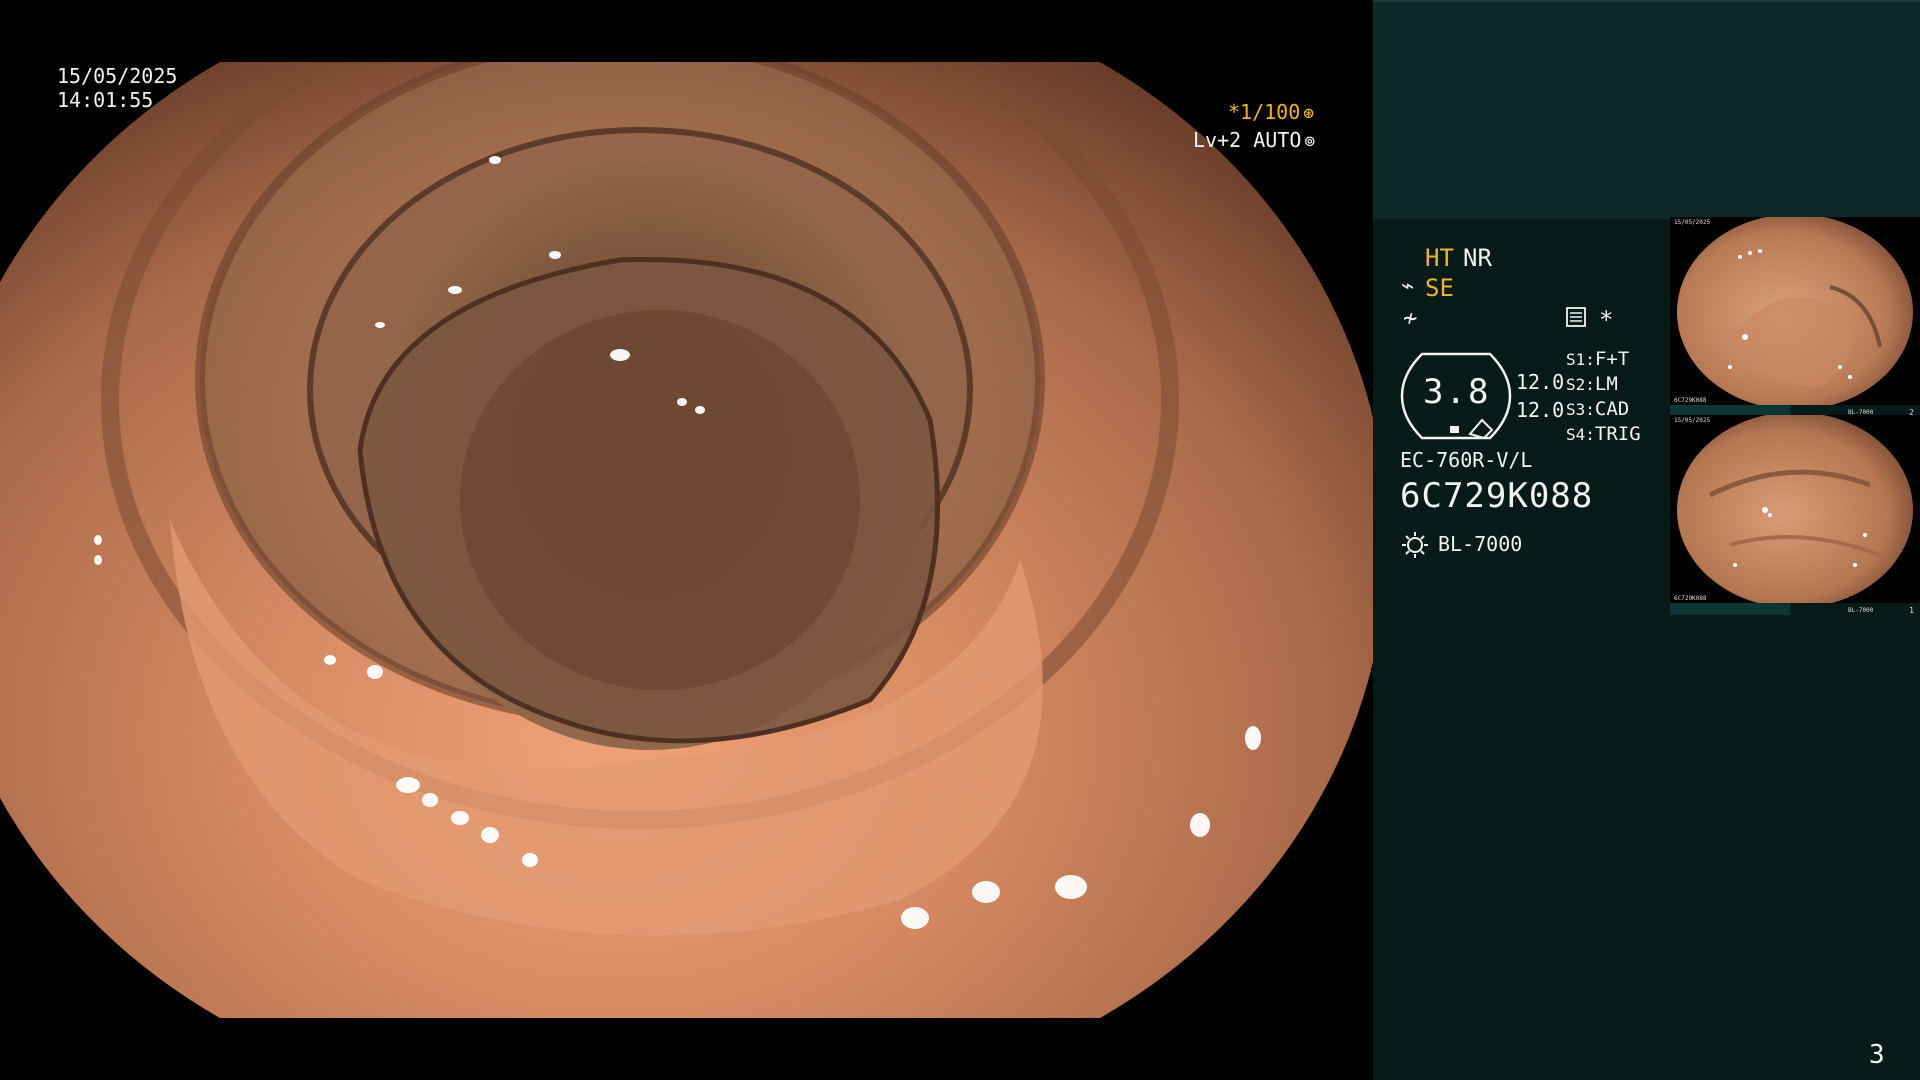 The height and width of the screenshot is (1080, 1920). I want to click on se-indicator: SE, so click(1439, 288).